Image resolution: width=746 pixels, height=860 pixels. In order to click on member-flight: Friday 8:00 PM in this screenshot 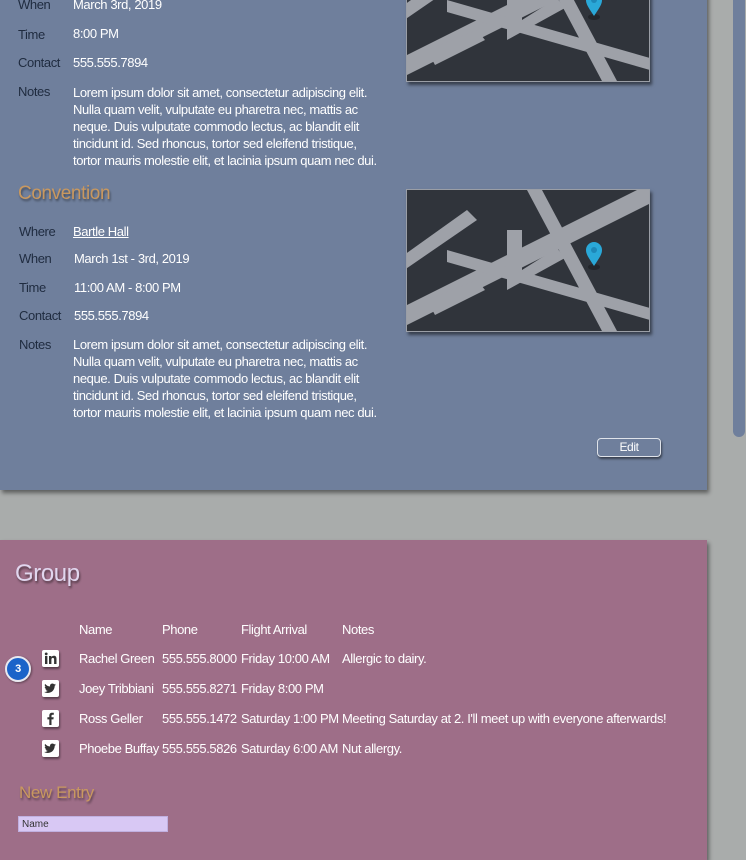, I will do `click(282, 688)`.